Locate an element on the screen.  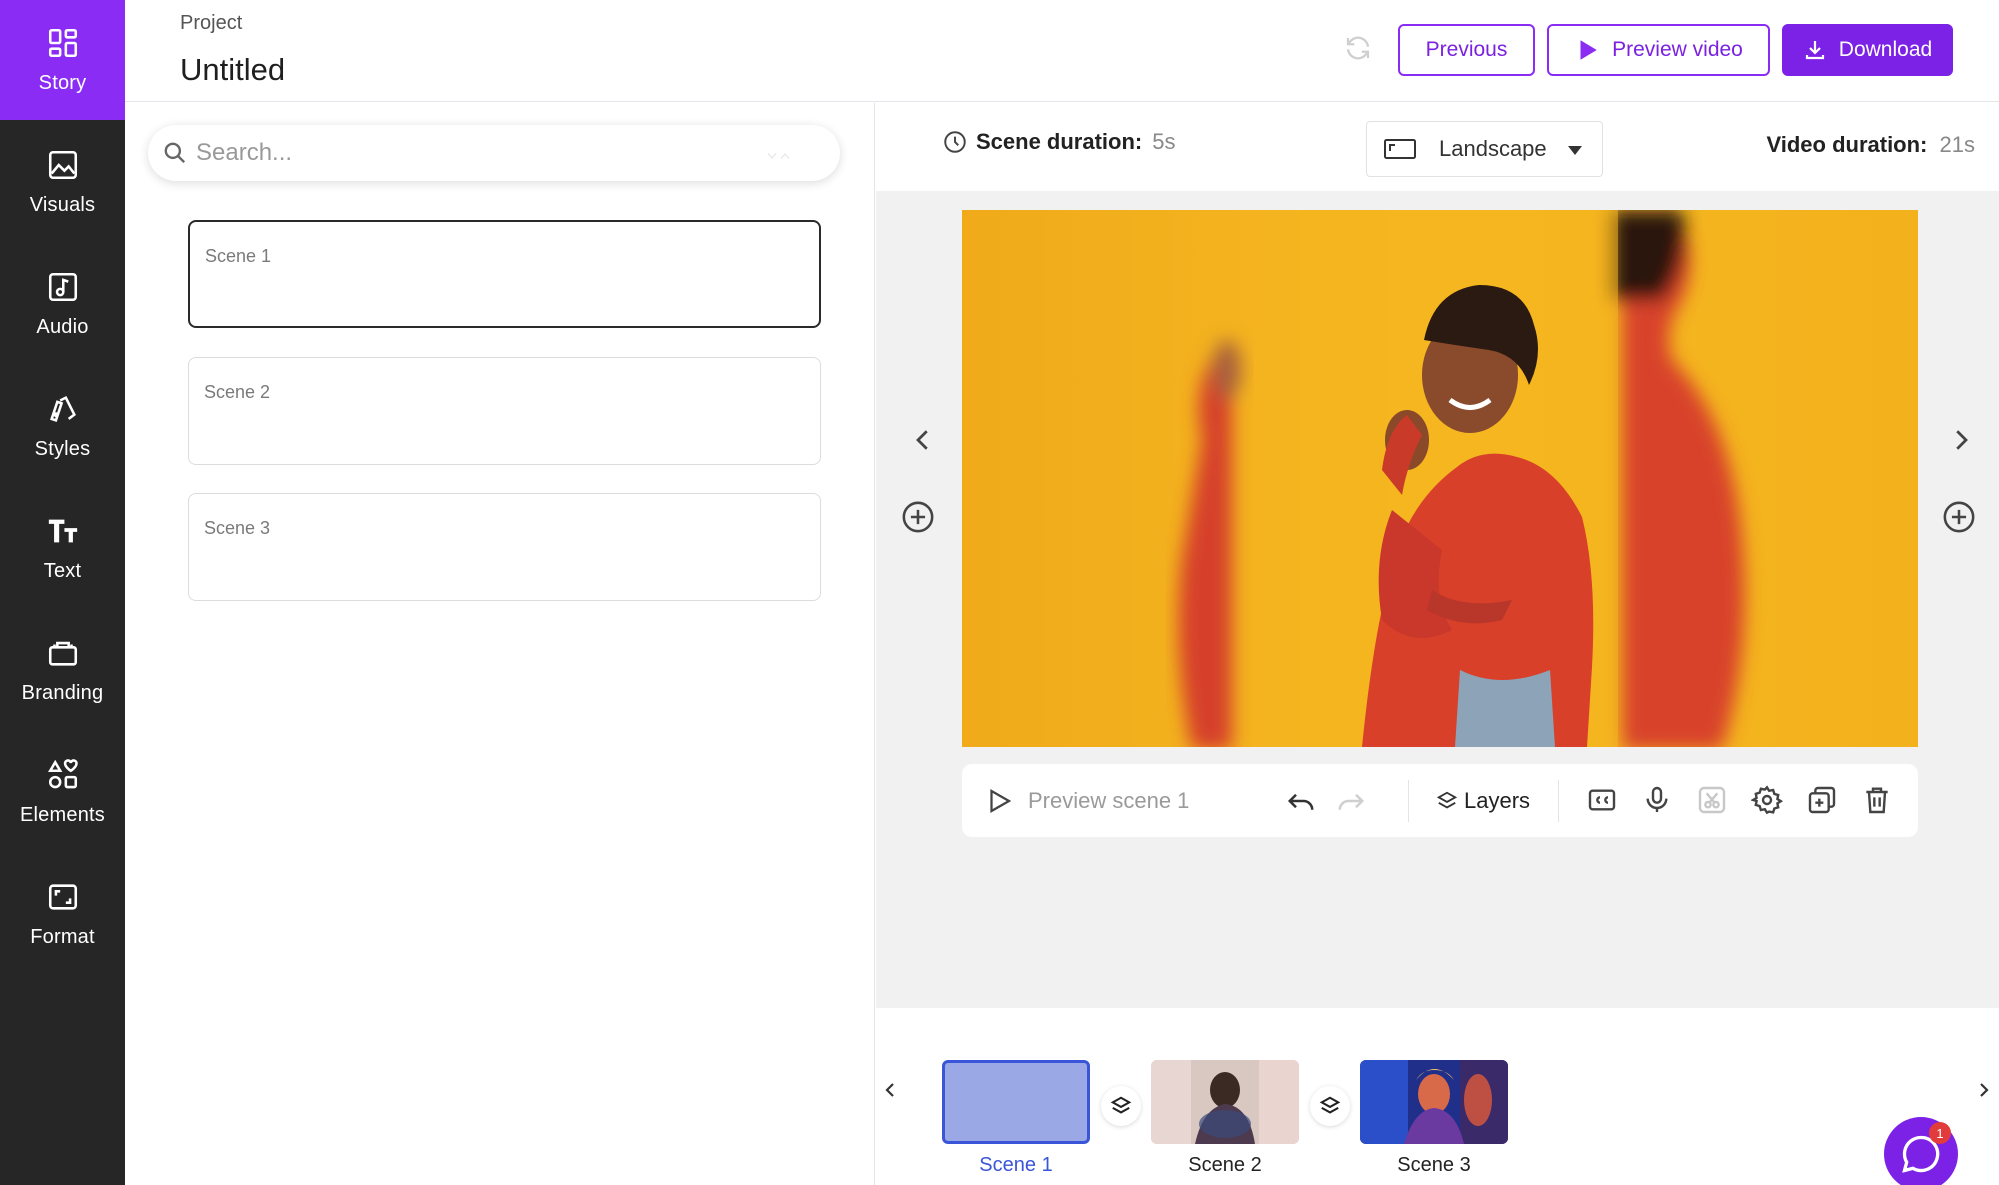
scene-duration: Scene duration: 5s is located at coordinates (1059, 142).